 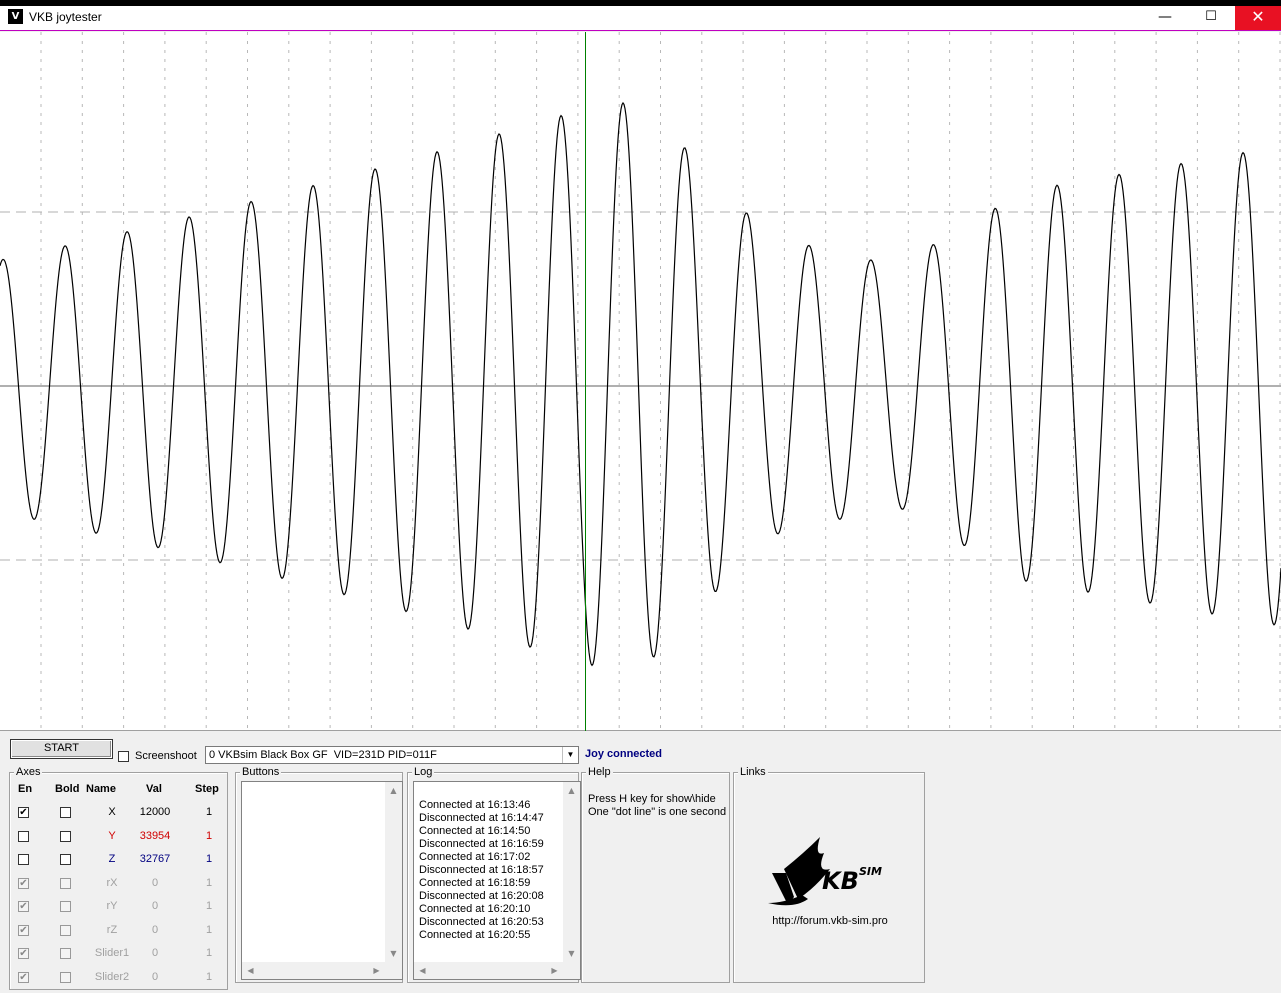 What do you see at coordinates (155, 812) in the screenshot?
I see `axis-value: 12000` at bounding box center [155, 812].